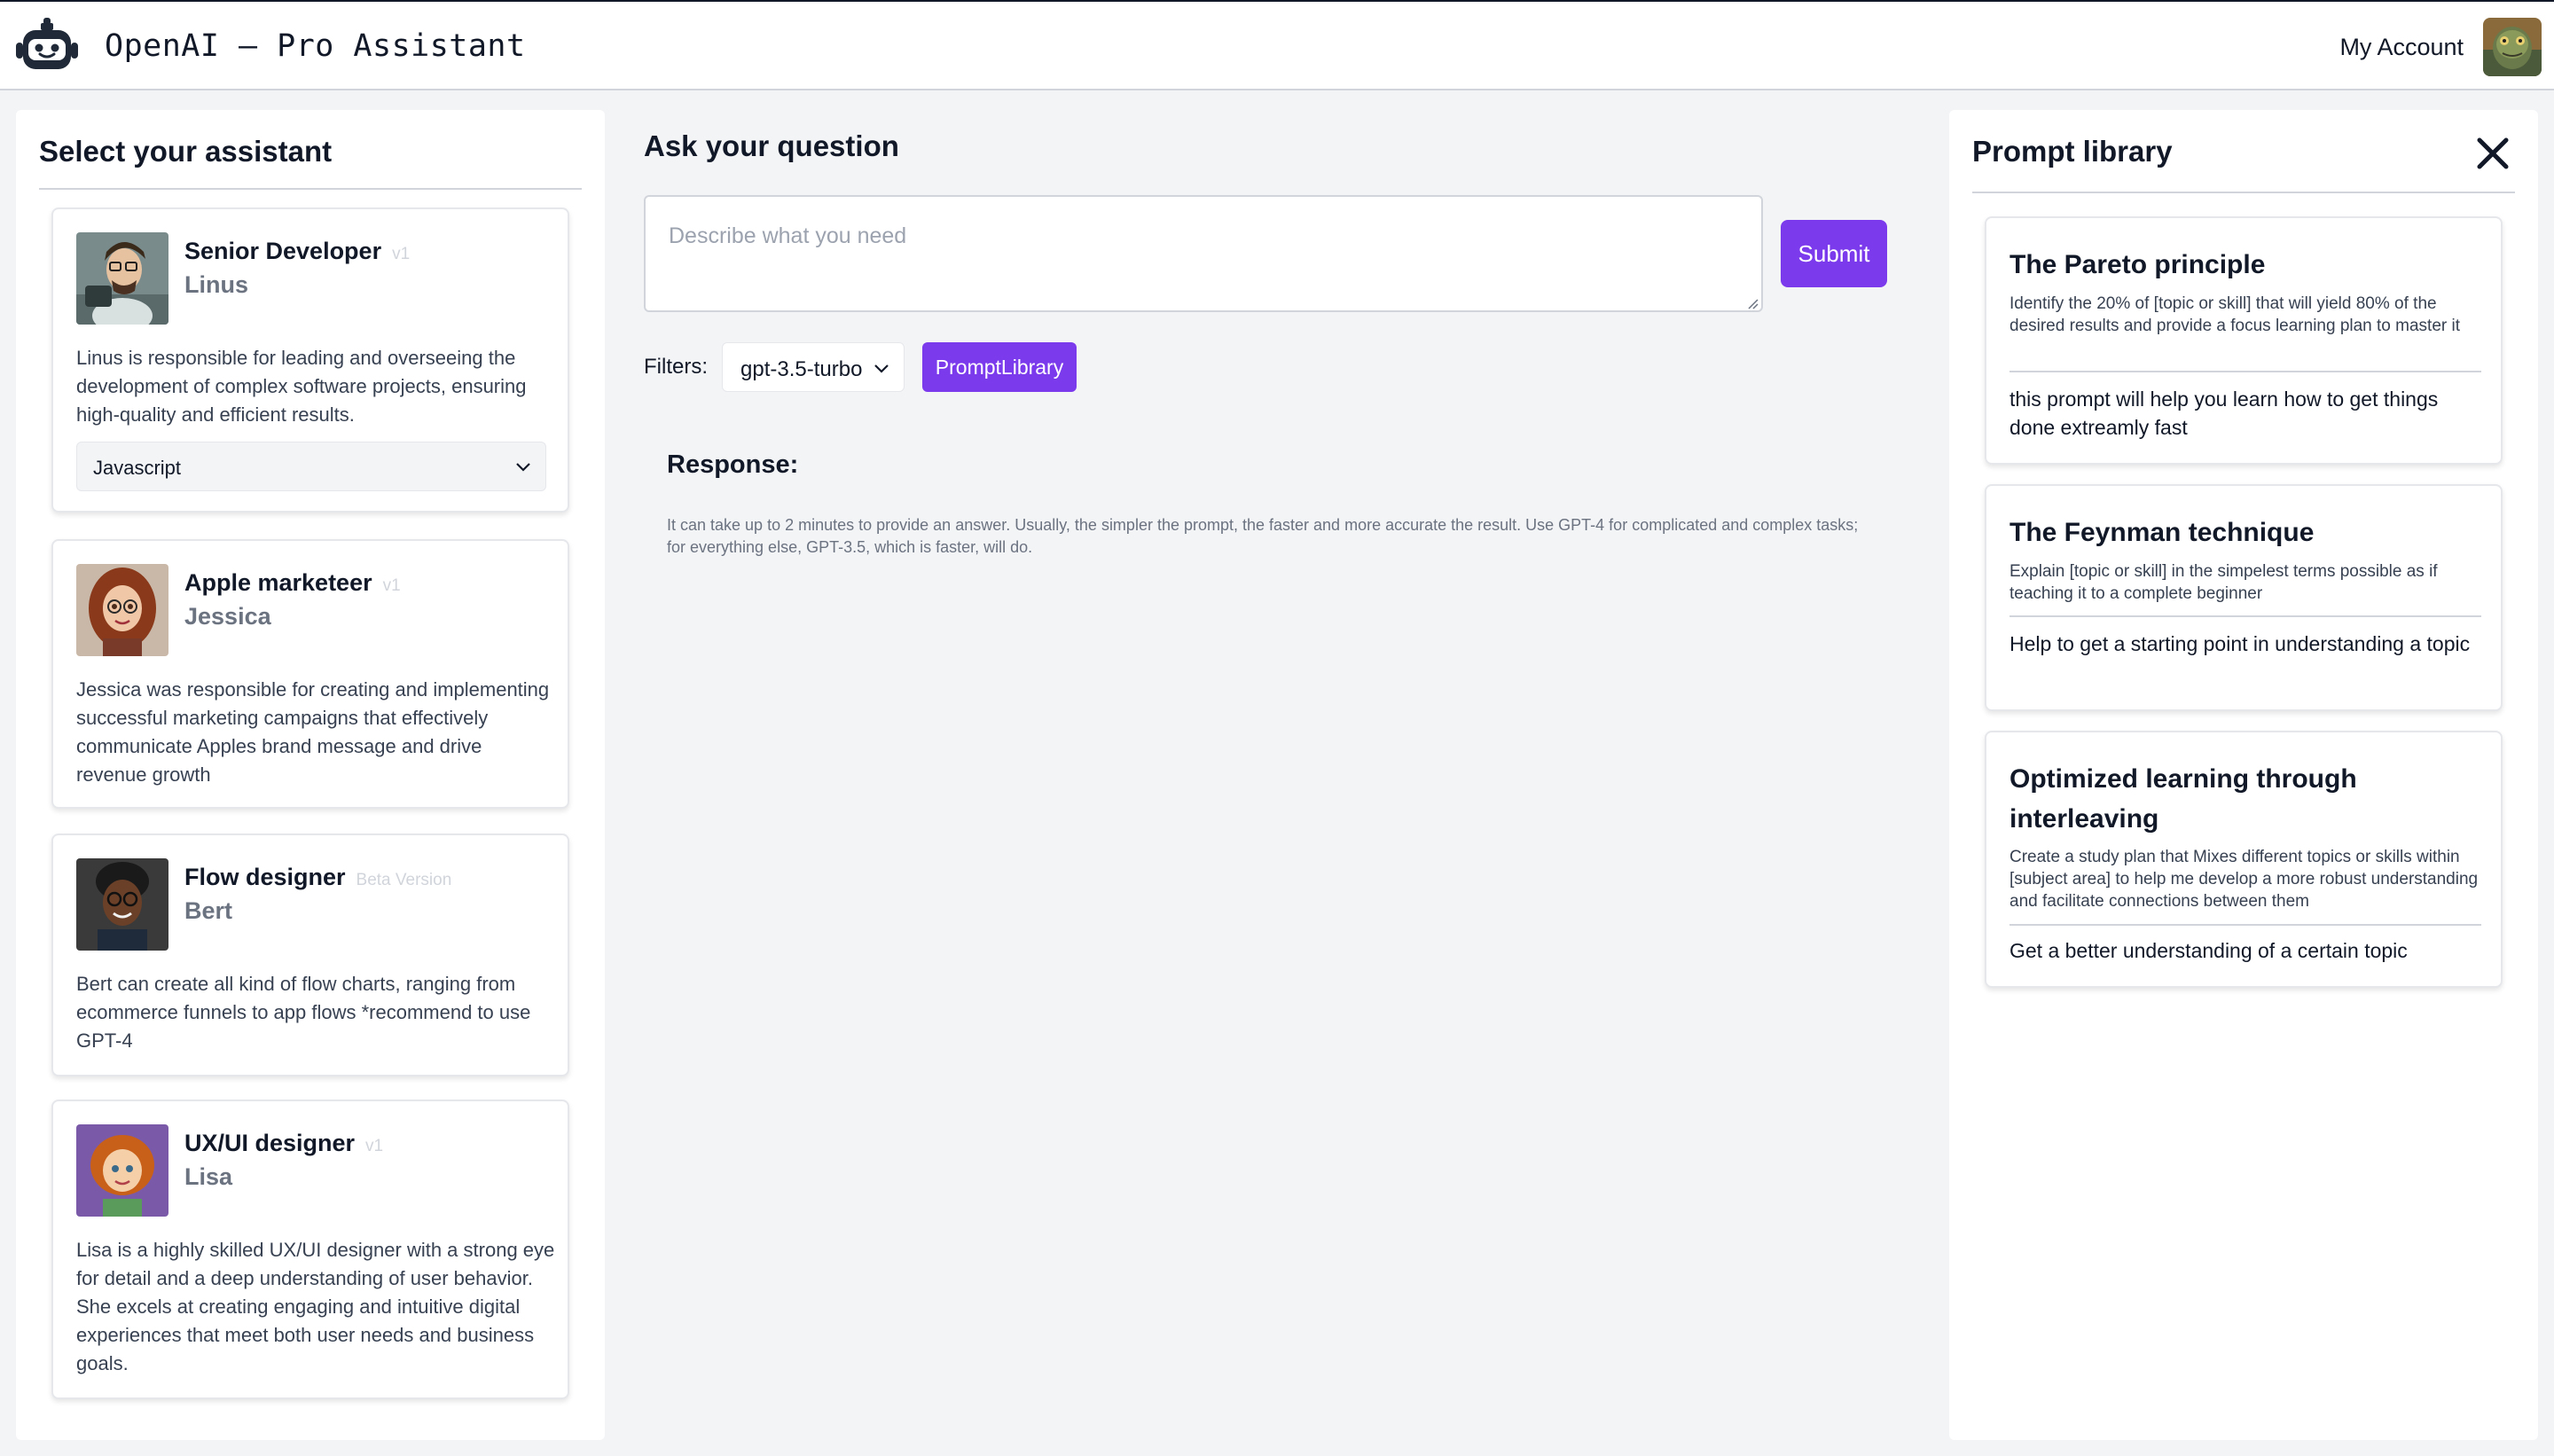  Describe the element at coordinates (733, 464) in the screenshot. I see `response-title: Response:` at that location.